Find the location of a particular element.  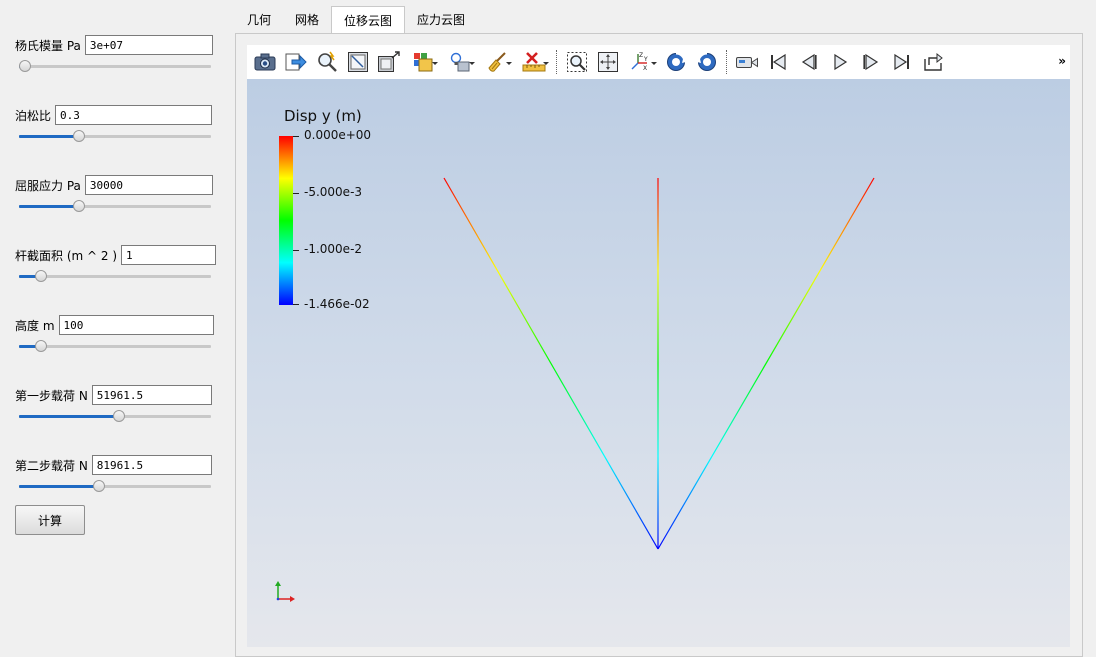

svg-text: Y is located at coordinates (645, 59).